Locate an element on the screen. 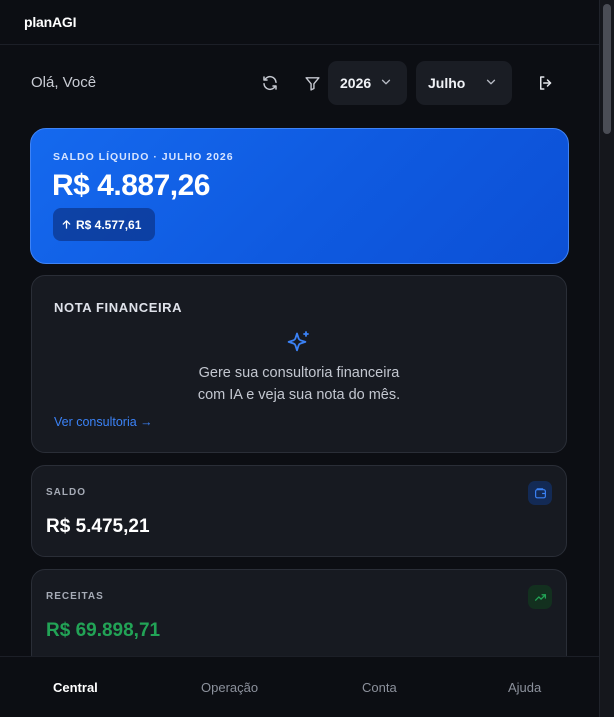 The width and height of the screenshot is (614, 717). year-select: 2026 is located at coordinates (367, 83).